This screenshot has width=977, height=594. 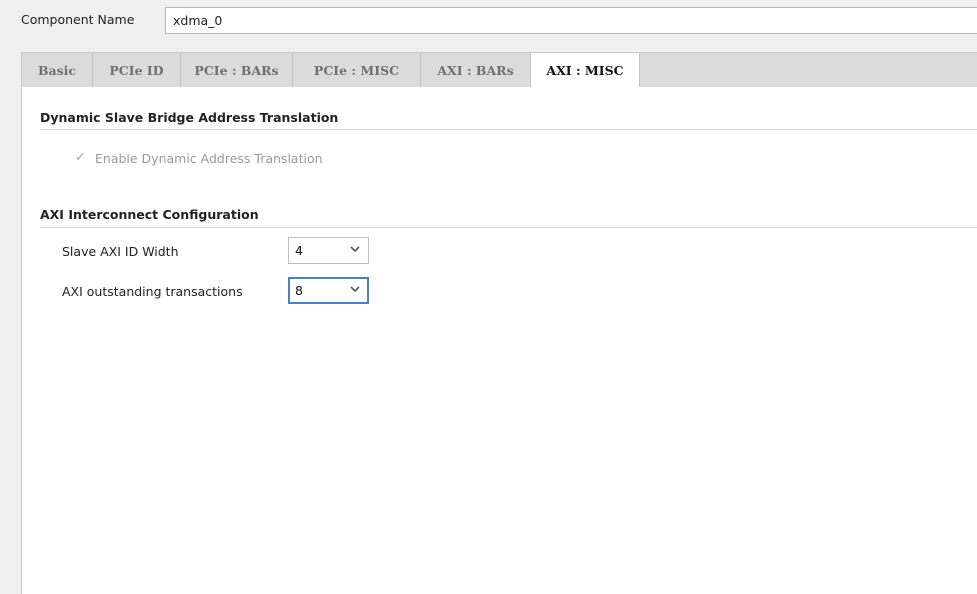 I want to click on axi-interconnect-section-title: AXI Interconnect Configuration, so click(x=149, y=214).